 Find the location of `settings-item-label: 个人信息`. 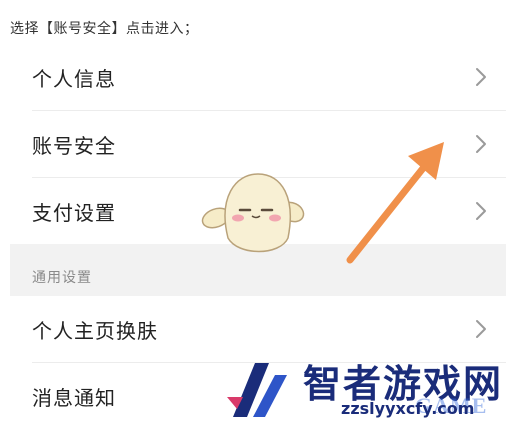

settings-item-label: 个人信息 is located at coordinates (74, 78).